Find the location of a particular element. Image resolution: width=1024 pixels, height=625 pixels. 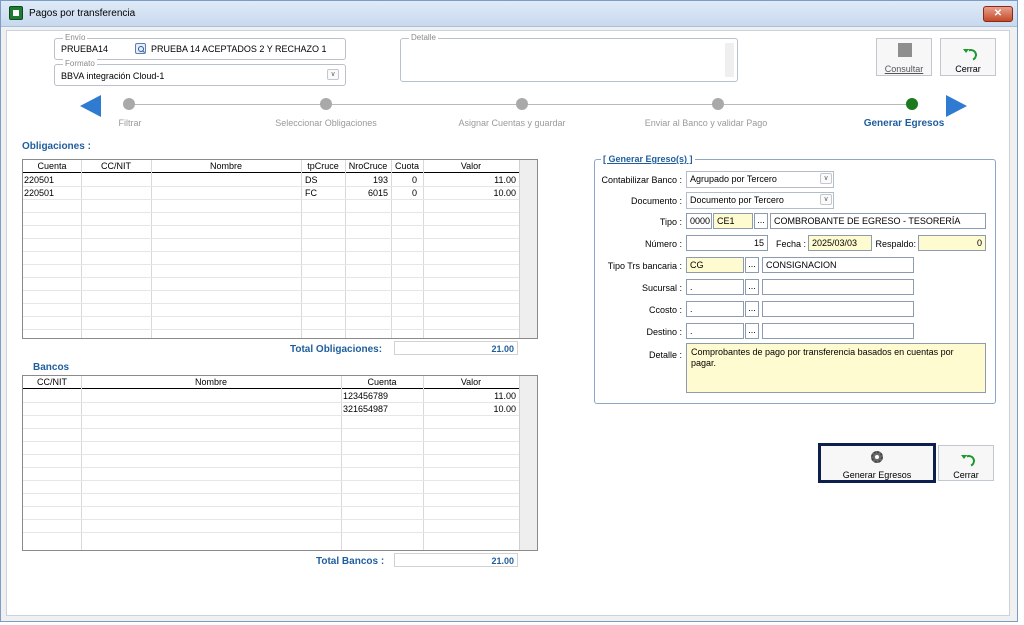

numero-input: 15 is located at coordinates (727, 243).